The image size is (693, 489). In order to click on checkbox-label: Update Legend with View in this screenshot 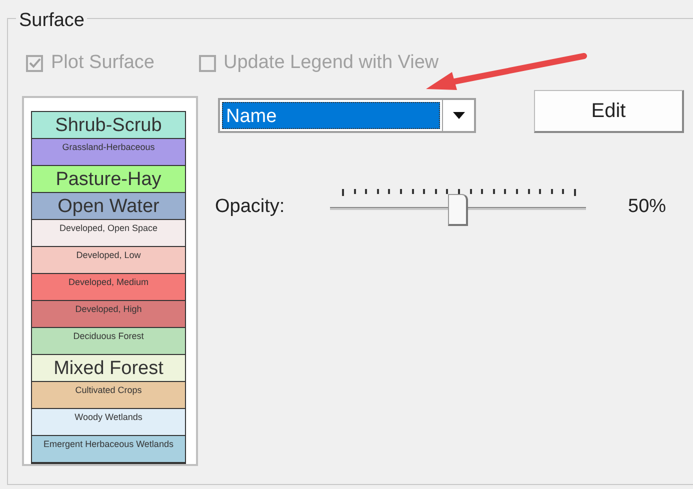, I will do `click(331, 63)`.